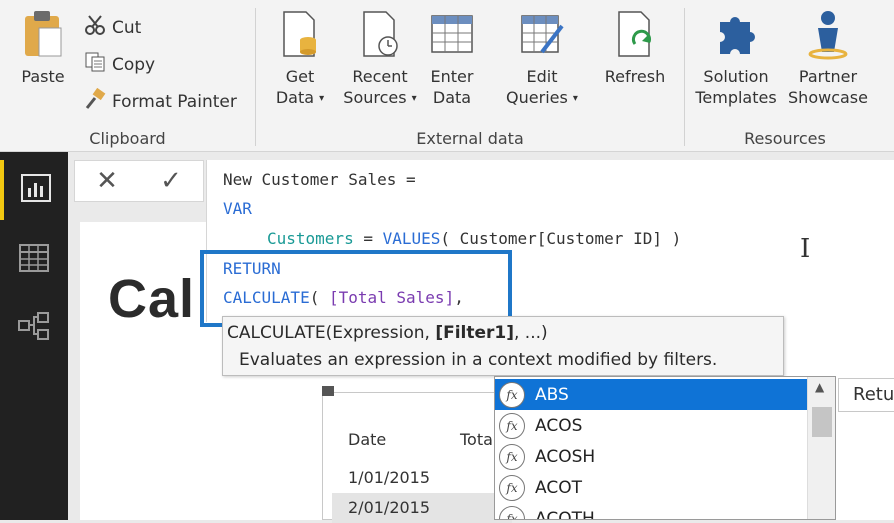  What do you see at coordinates (367, 439) in the screenshot?
I see `table-header-date: Date` at bounding box center [367, 439].